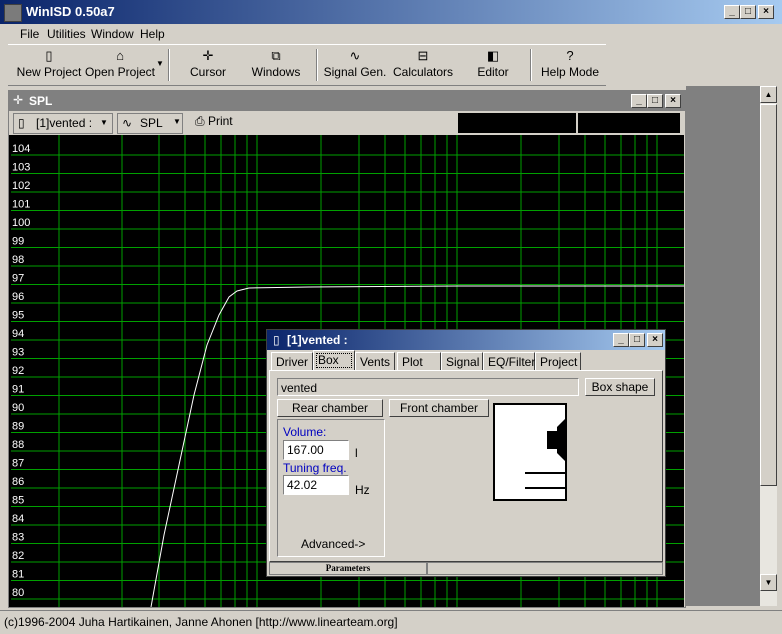 The width and height of the screenshot is (782, 634). I want to click on windows-icon: ⧉, so click(276, 55).